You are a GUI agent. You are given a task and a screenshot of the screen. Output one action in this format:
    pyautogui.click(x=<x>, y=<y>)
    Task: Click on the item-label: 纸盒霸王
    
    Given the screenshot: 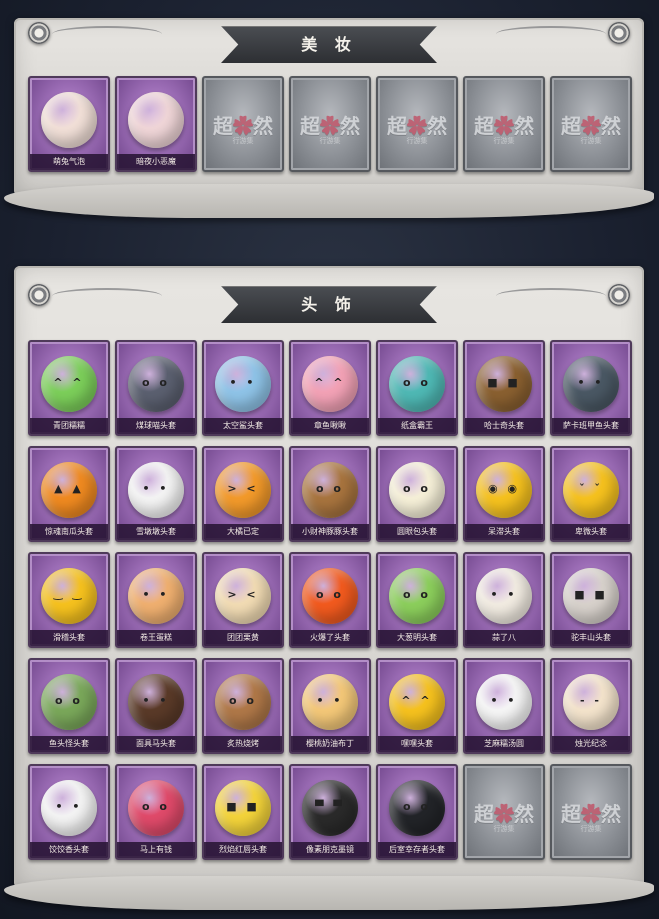 What is the action you would take?
    pyautogui.click(x=417, y=426)
    